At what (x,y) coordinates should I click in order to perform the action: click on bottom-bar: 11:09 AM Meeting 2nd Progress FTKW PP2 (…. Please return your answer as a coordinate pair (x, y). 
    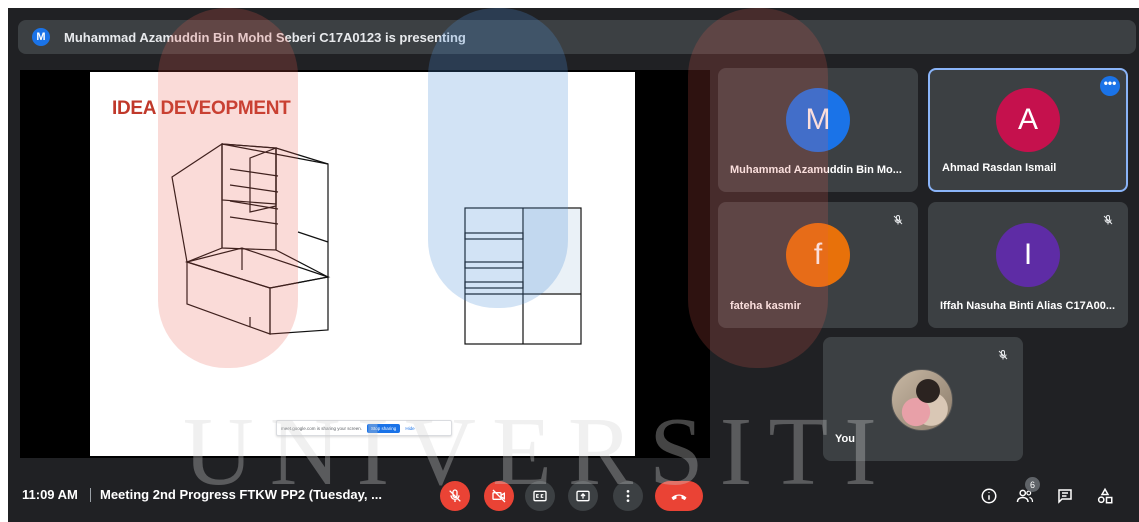
    Looking at the image, I should click on (573, 496).